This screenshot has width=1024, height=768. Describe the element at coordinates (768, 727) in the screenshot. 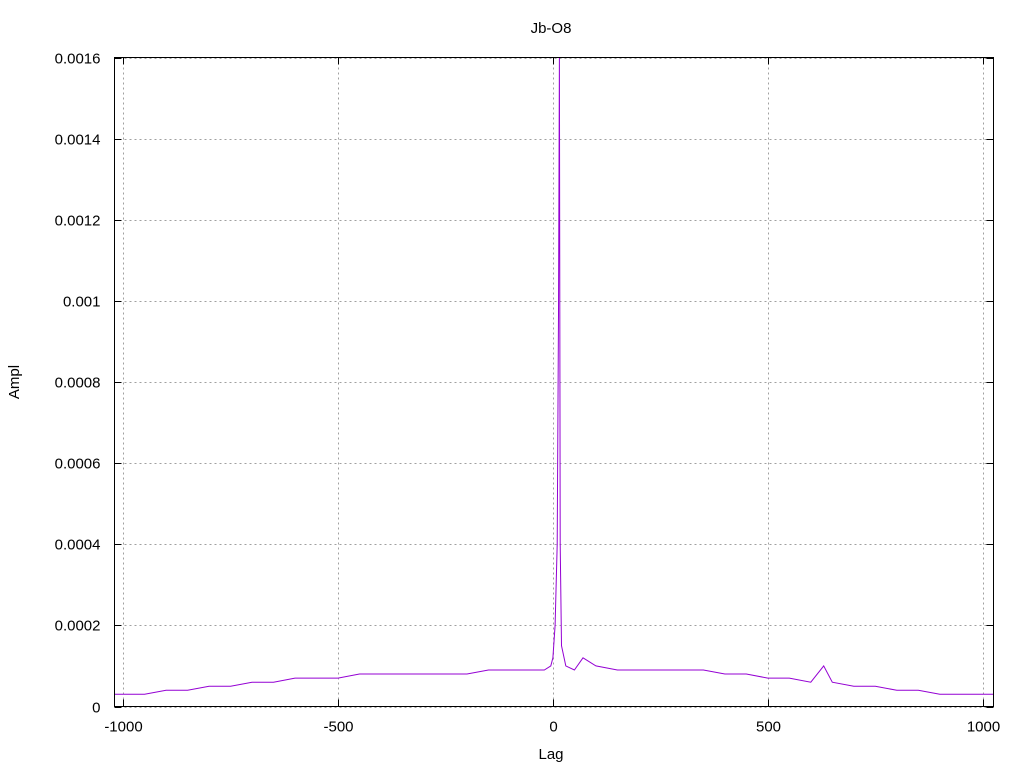

I see `x-tick-label: 500` at that location.